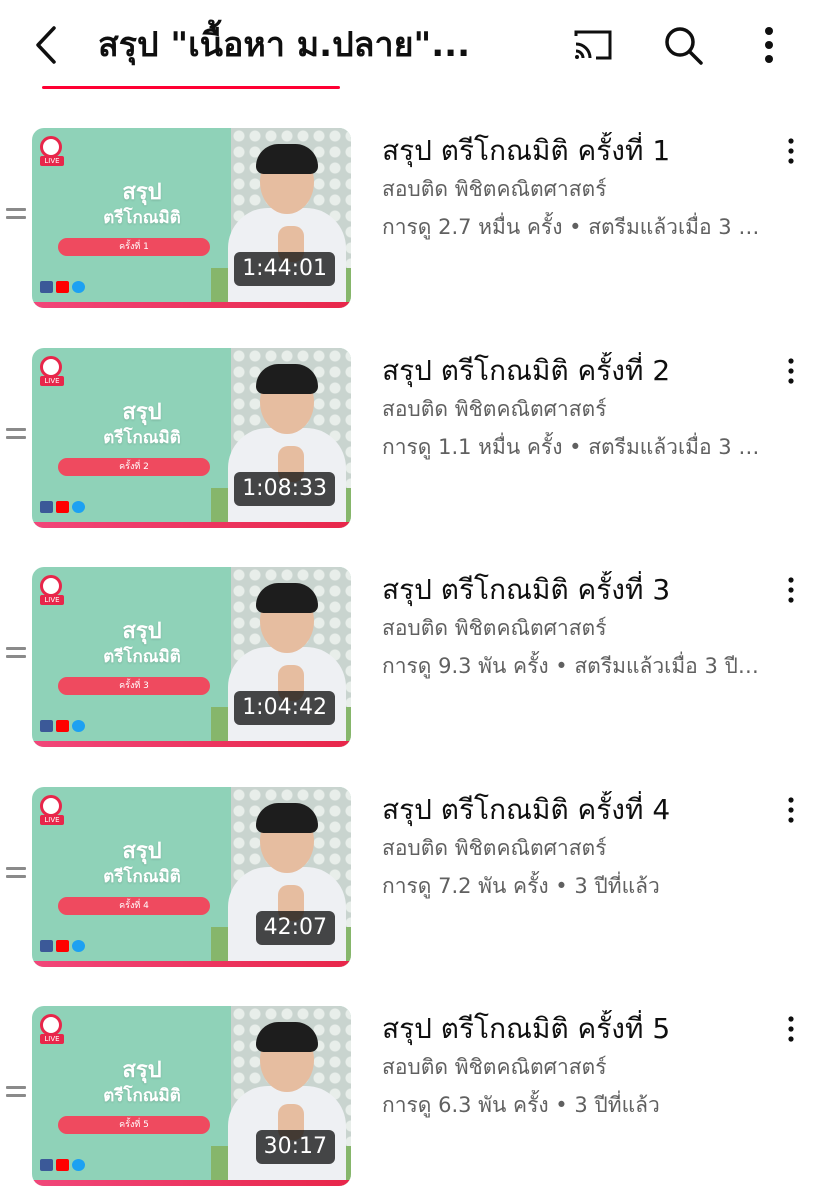 The image size is (826, 1200). I want to click on video-title: สรุป ตรีโกณมิติ ครั้งที่ 1, so click(572, 151).